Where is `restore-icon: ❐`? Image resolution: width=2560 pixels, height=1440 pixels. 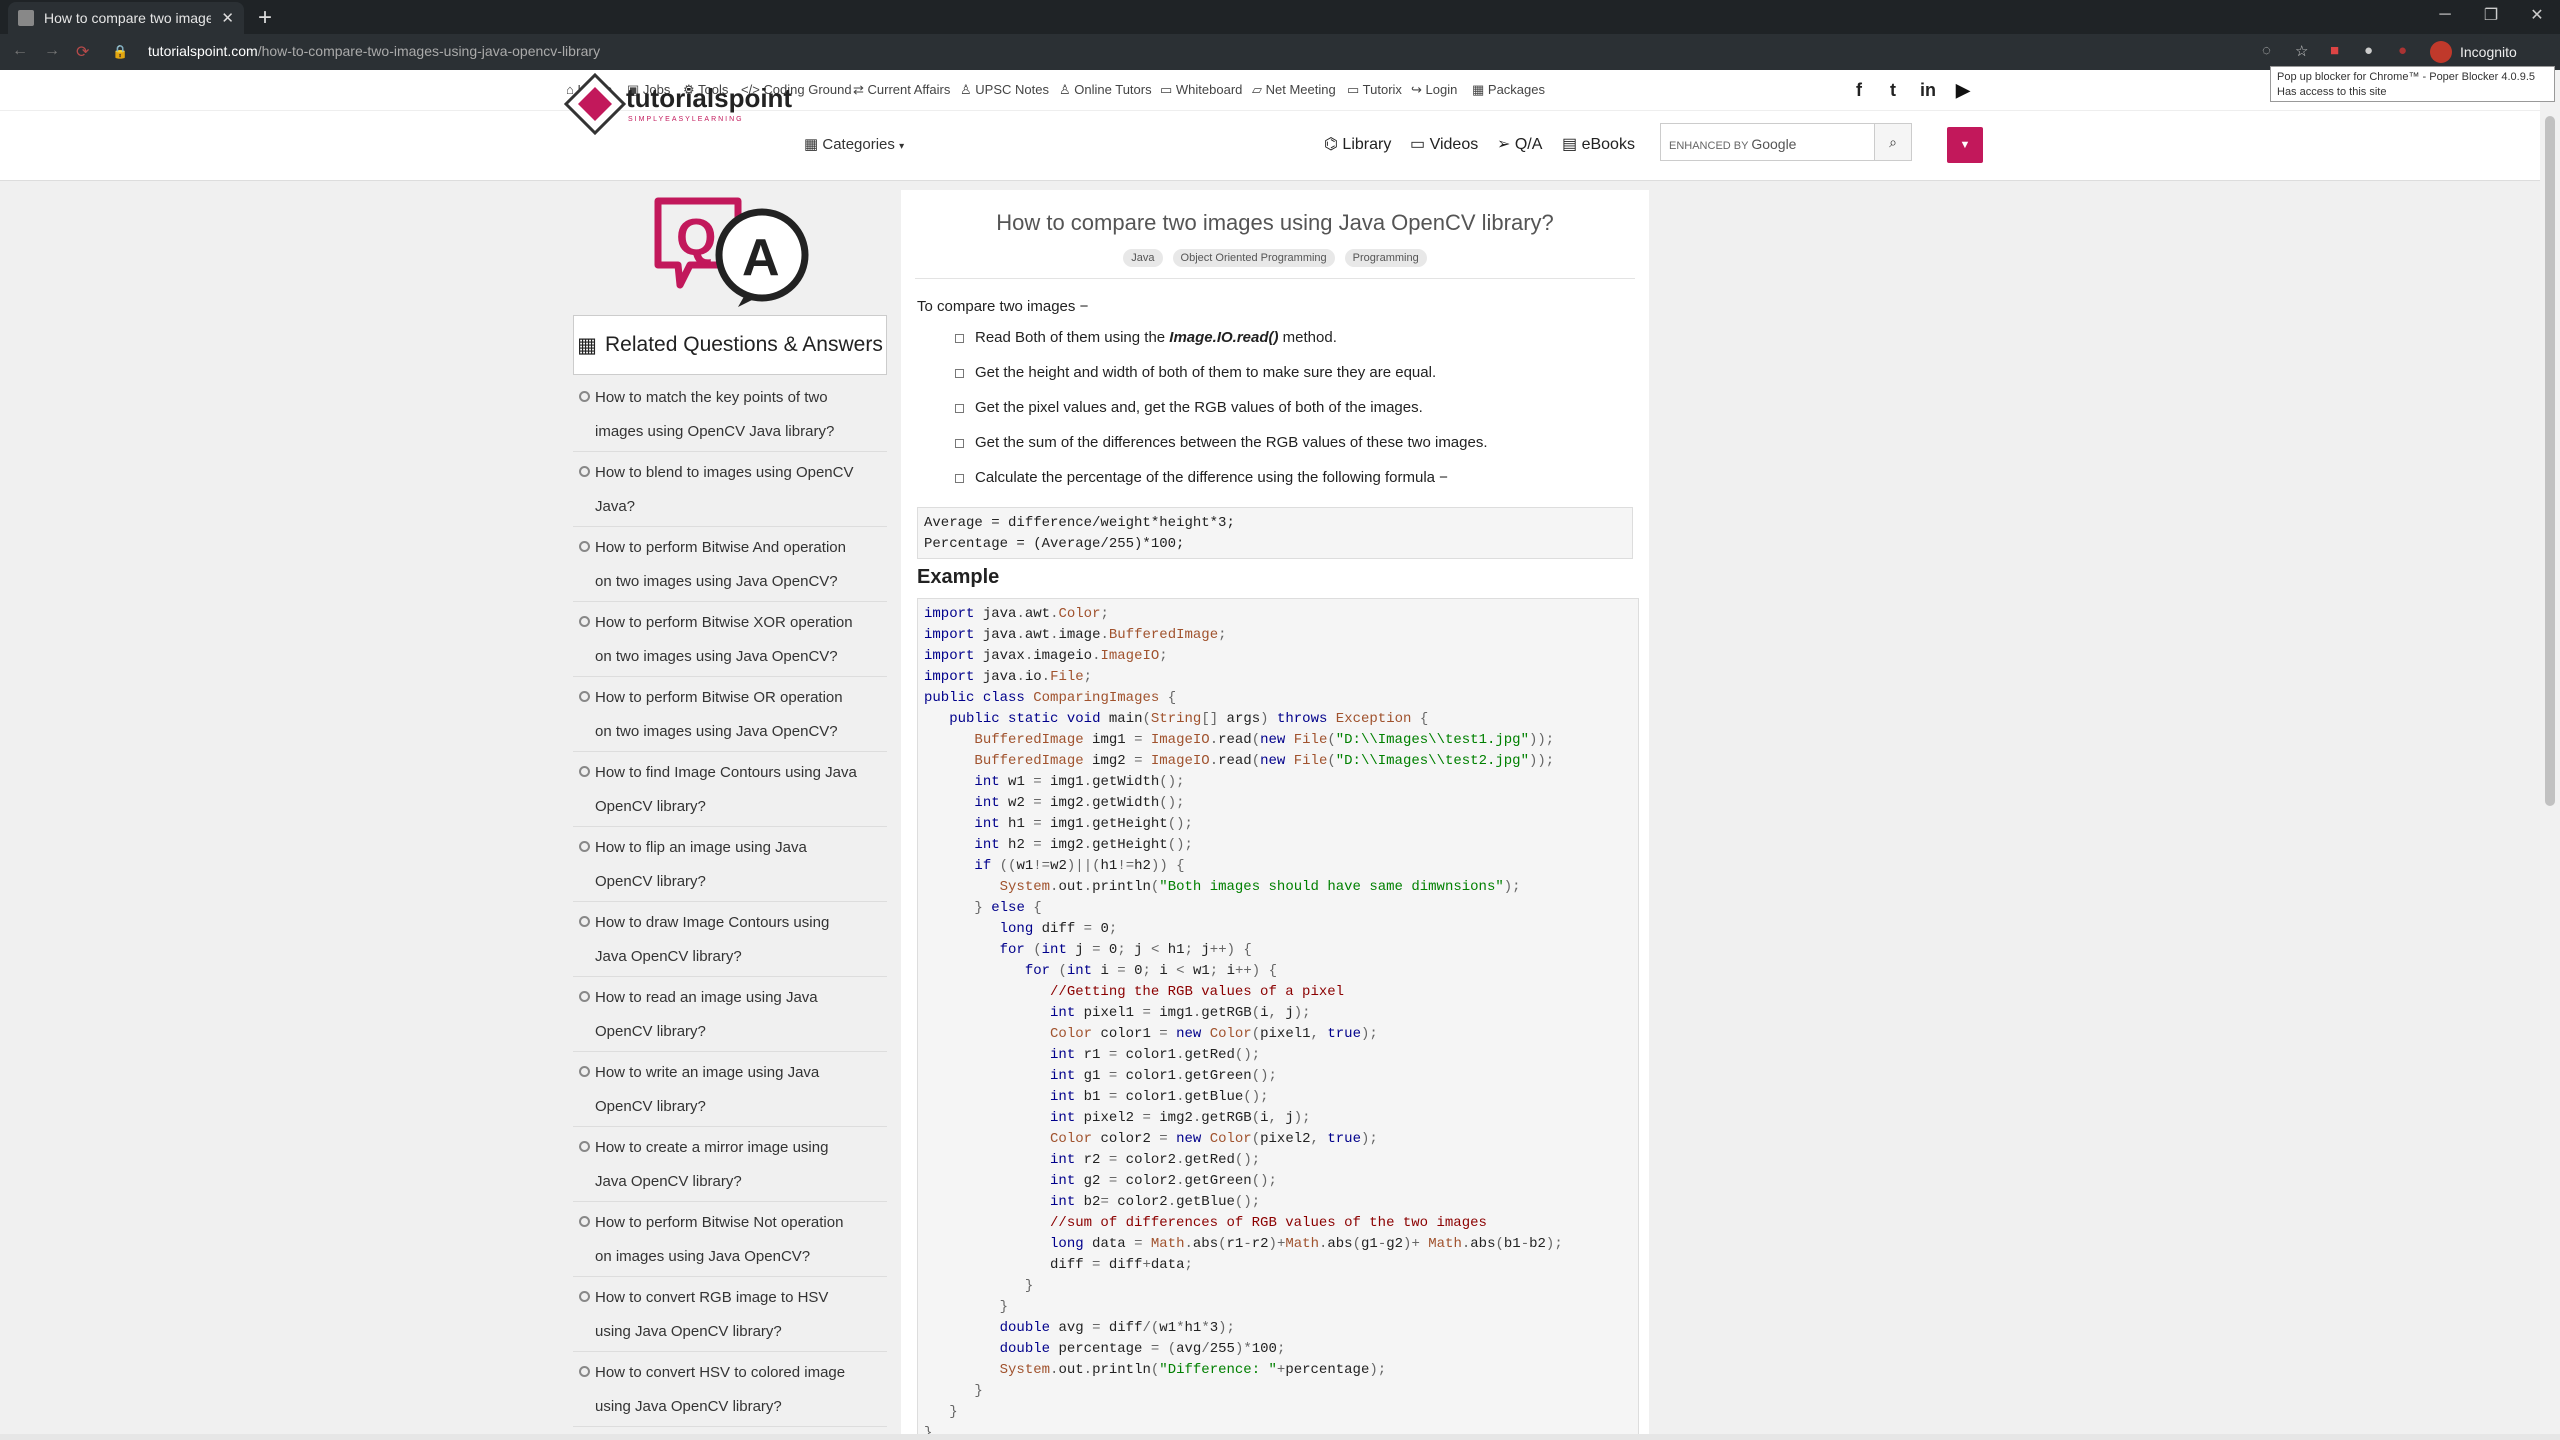
restore-icon: ❐ is located at coordinates (2491, 15).